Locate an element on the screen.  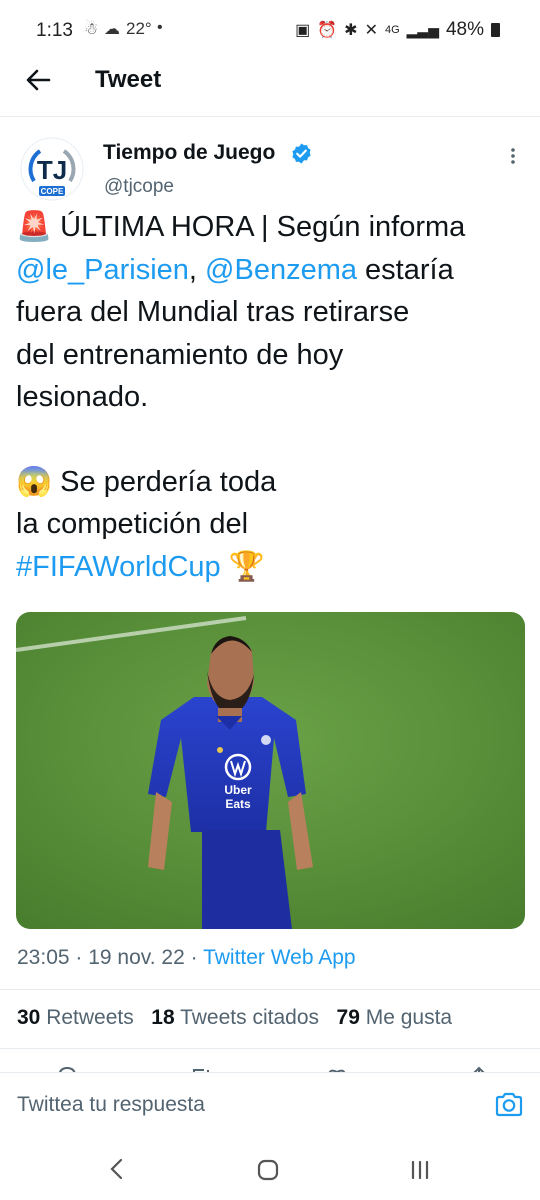
nav-back-icon is located at coordinates (117, 1169).